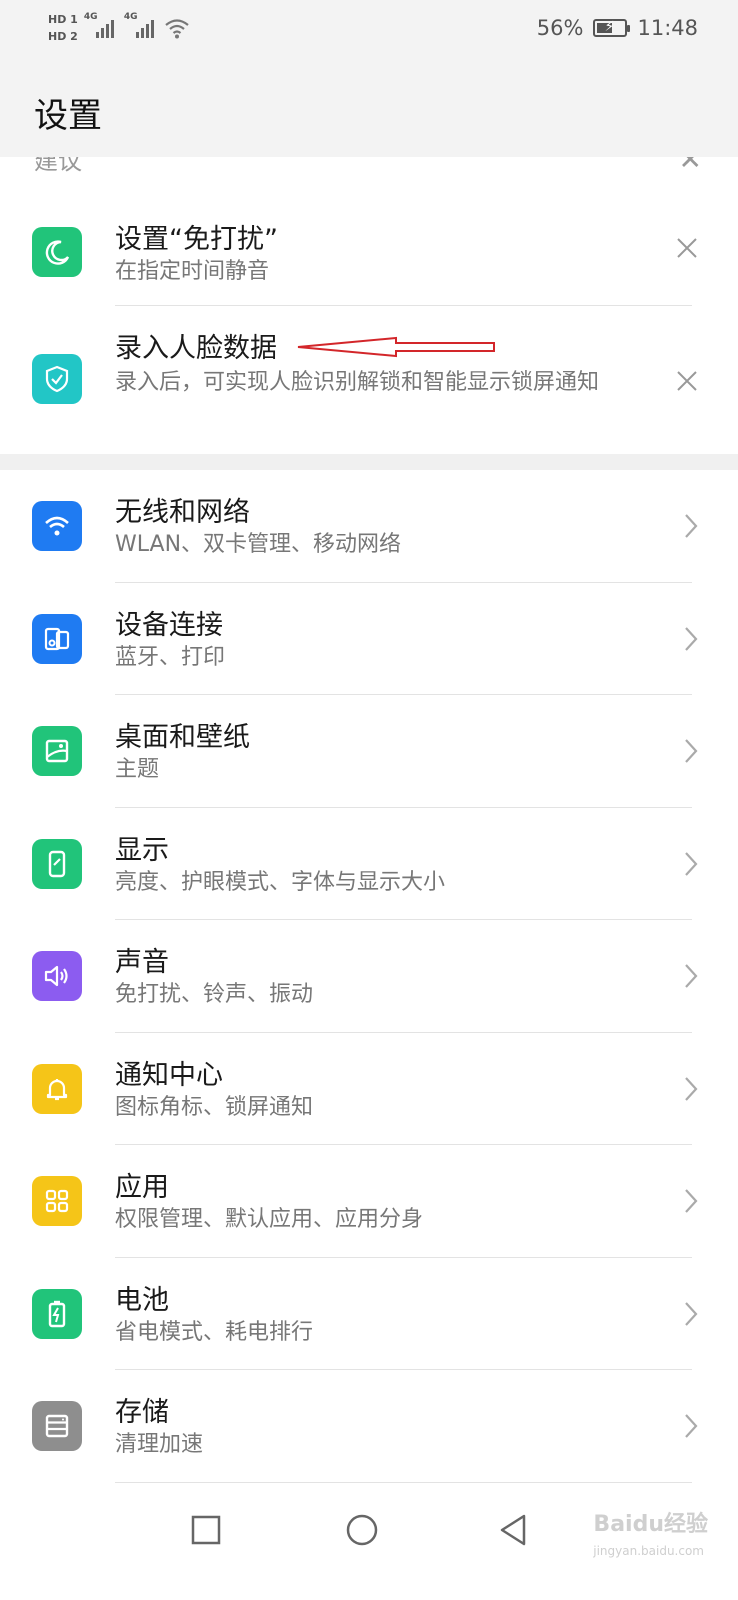 The width and height of the screenshot is (738, 1600). I want to click on speaker-icon, so click(56, 976).